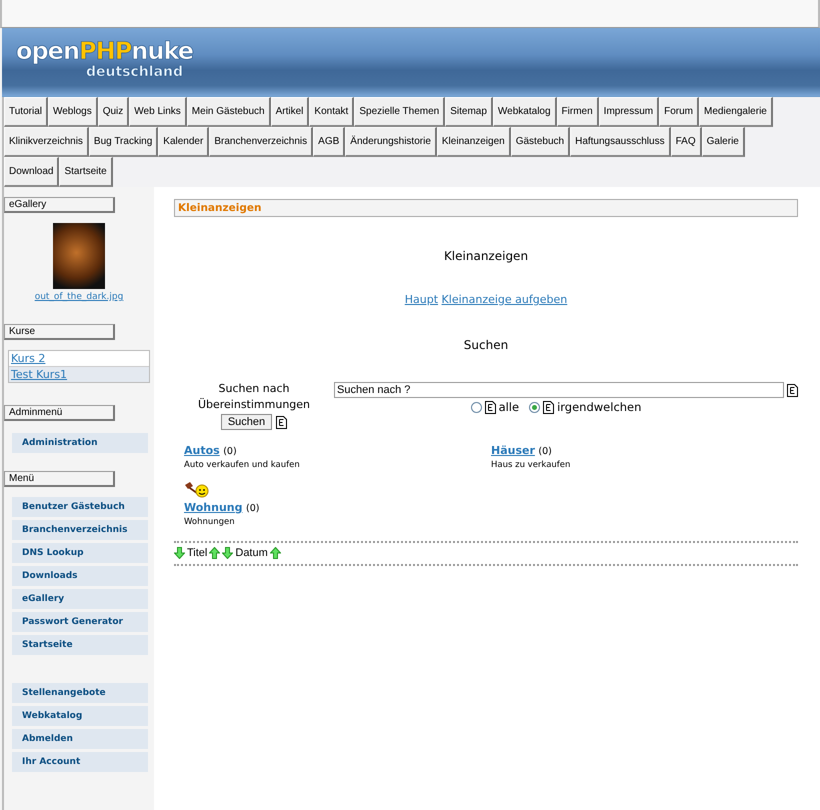  What do you see at coordinates (80, 443) in the screenshot?
I see `menu-item: Administration` at bounding box center [80, 443].